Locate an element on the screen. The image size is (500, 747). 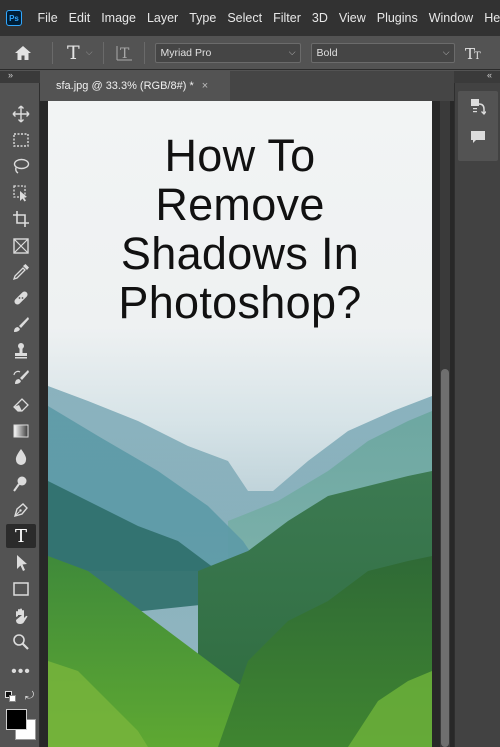
type-tool-icon: T is located at coordinates (21, 536).